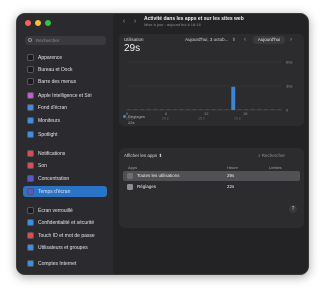 This screenshot has width=325, height=300. I want to click on sound-icon, so click(30, 165).